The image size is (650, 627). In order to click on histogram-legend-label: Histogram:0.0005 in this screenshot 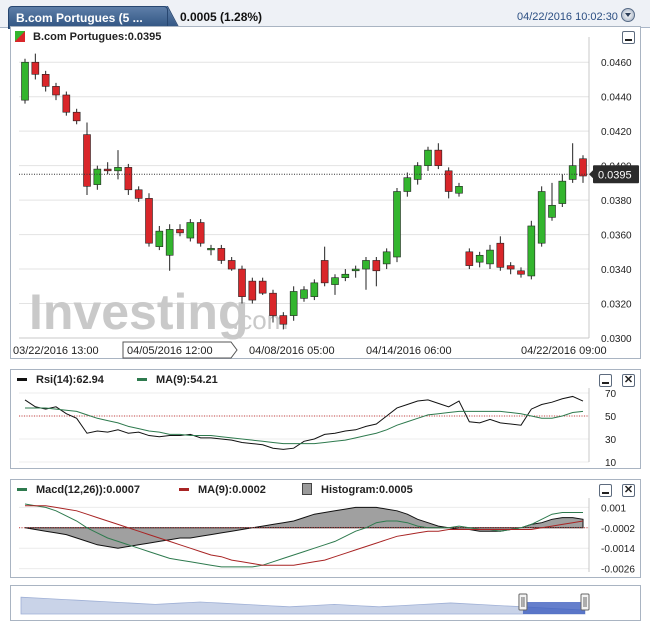, I will do `click(367, 490)`.